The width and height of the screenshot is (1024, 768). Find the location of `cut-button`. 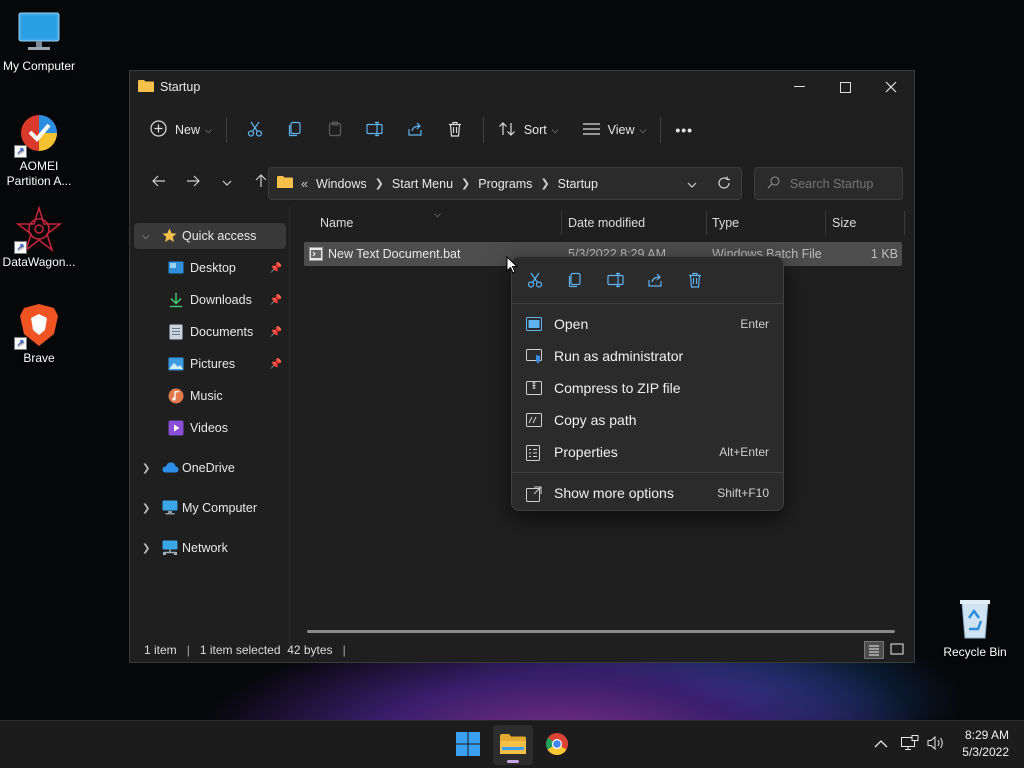

cut-button is located at coordinates (255, 130).